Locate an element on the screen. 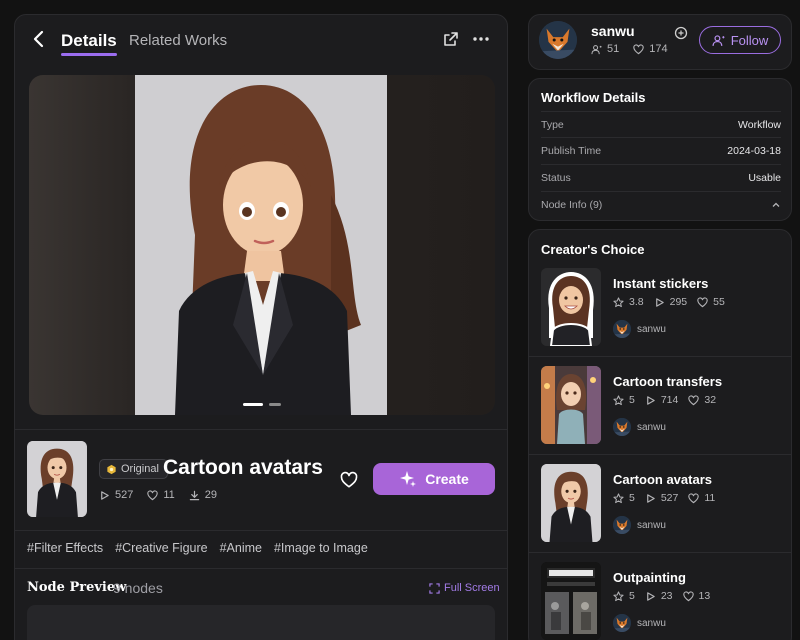 Image resolution: width=800 pixels, height=640 pixels. tab-related-works: Related Works is located at coordinates (178, 40).